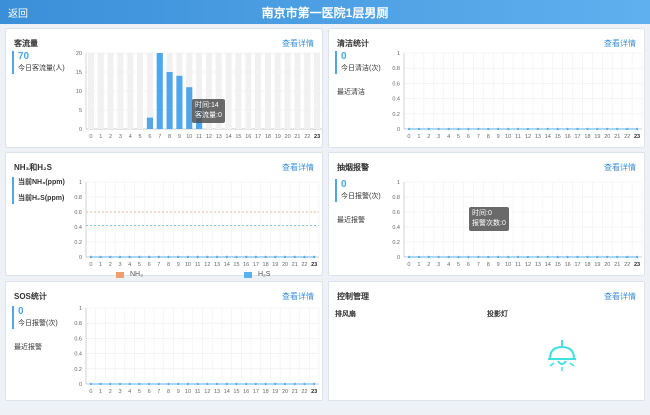 This screenshot has height=415, width=650. I want to click on x-tick-label: 16, so click(248, 137).